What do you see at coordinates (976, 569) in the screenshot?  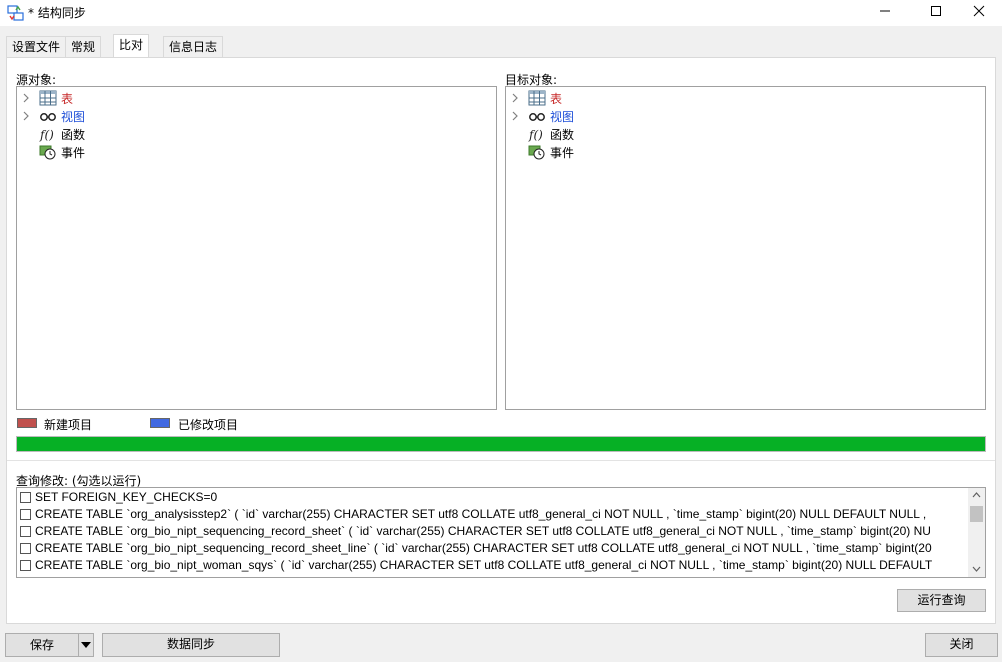 I see `scroll-down-icon` at bounding box center [976, 569].